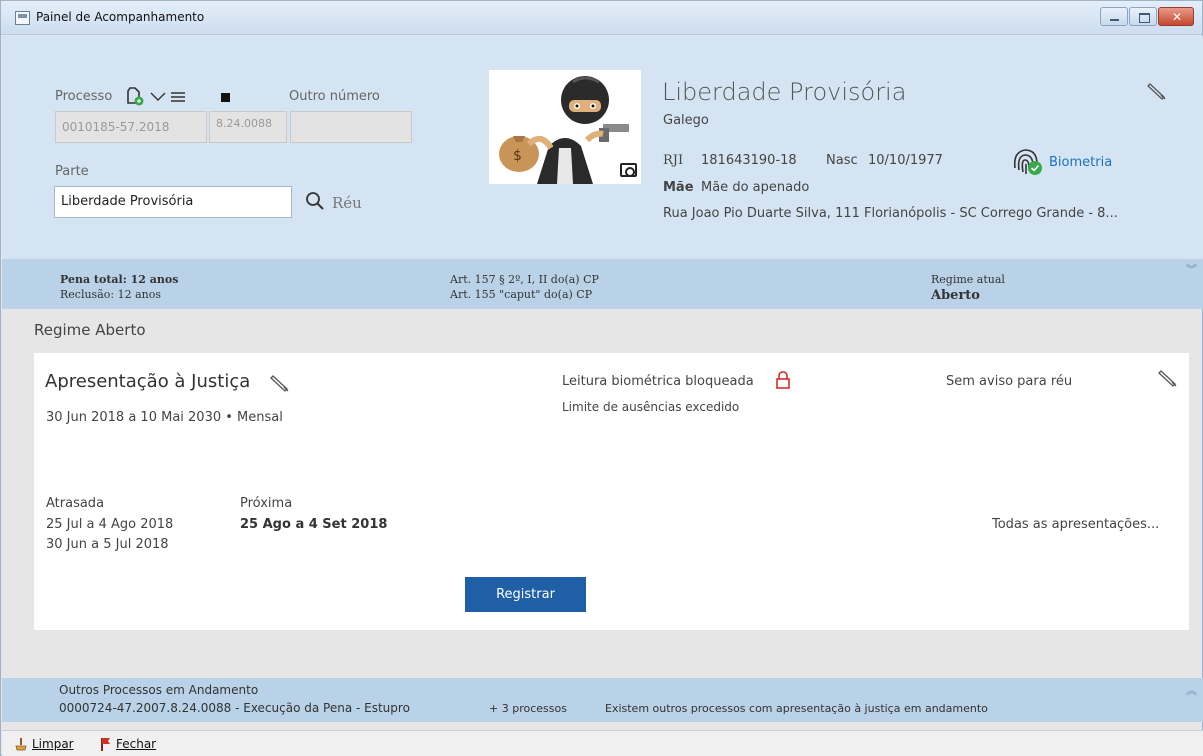 This screenshot has width=1203, height=756. I want to click on rji-label: RJI, so click(673, 160).